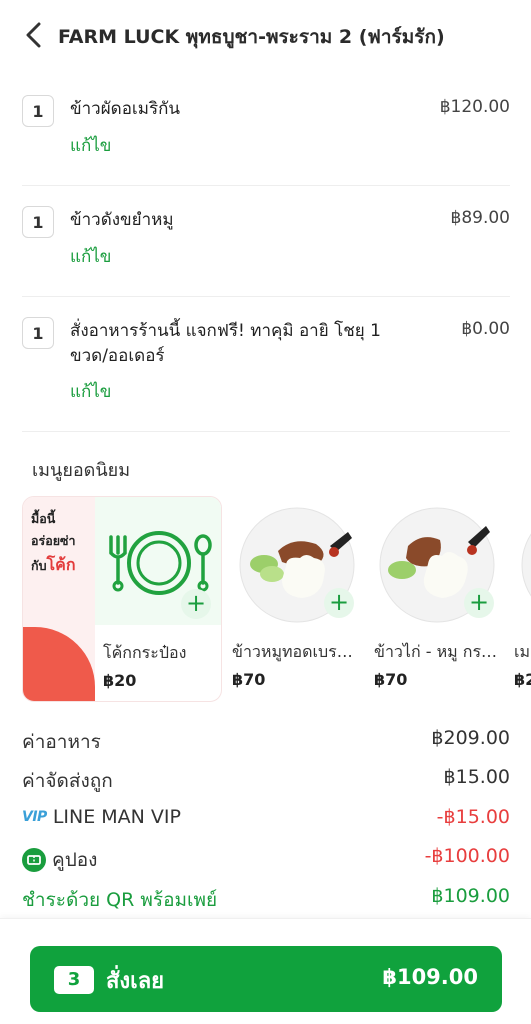 The width and height of the screenshot is (531, 1024). Describe the element at coordinates (467, 856) in the screenshot. I see `summary-value: -฿100.00` at that location.